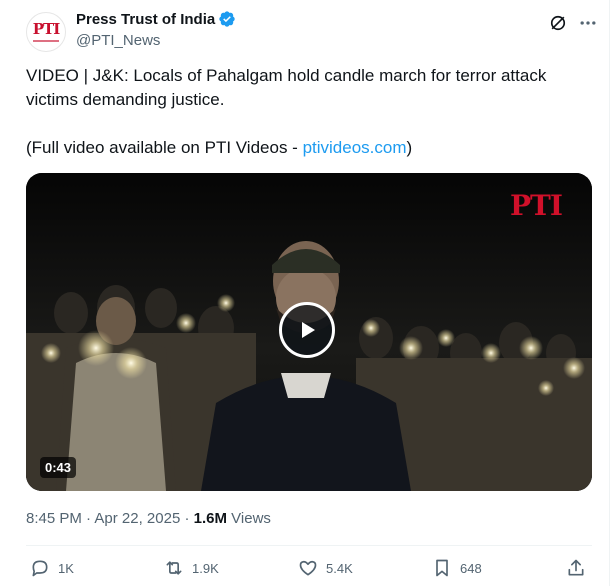 This screenshot has height=586, width=610. What do you see at coordinates (471, 568) in the screenshot?
I see `bookmark-count: 648` at bounding box center [471, 568].